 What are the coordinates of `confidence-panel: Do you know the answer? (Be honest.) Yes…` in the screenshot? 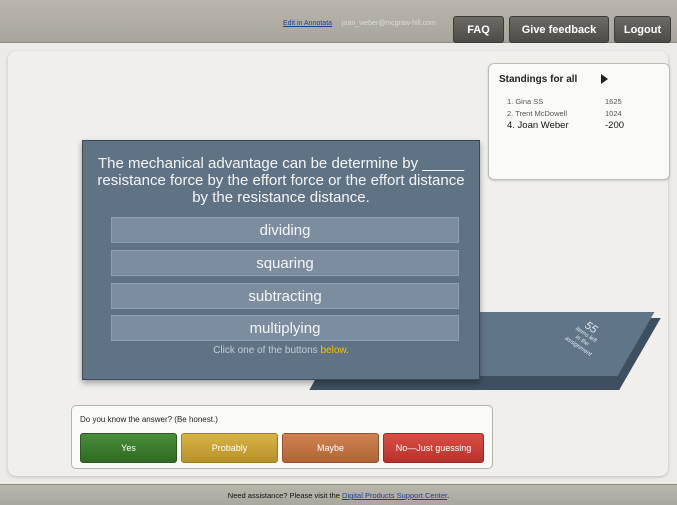 It's located at (282, 437).